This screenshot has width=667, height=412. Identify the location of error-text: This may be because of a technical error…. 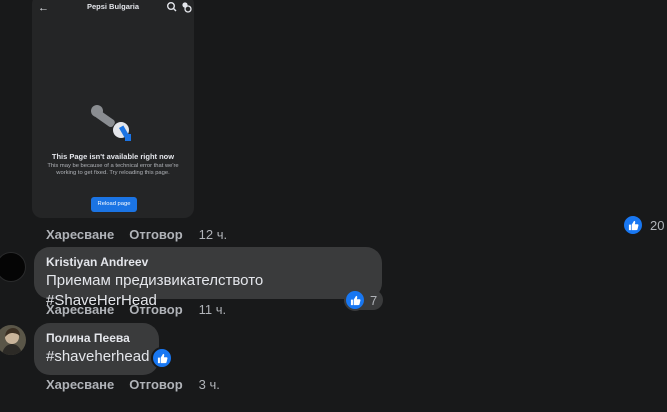
(113, 169).